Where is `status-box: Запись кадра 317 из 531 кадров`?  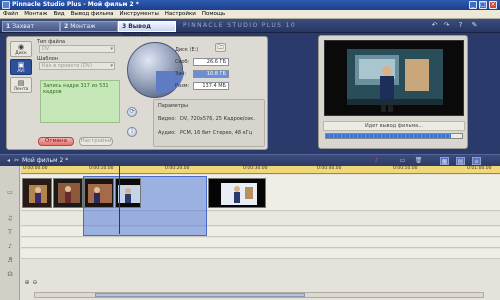 status-box: Запись кадра 317 из 531 кадров is located at coordinates (80, 101).